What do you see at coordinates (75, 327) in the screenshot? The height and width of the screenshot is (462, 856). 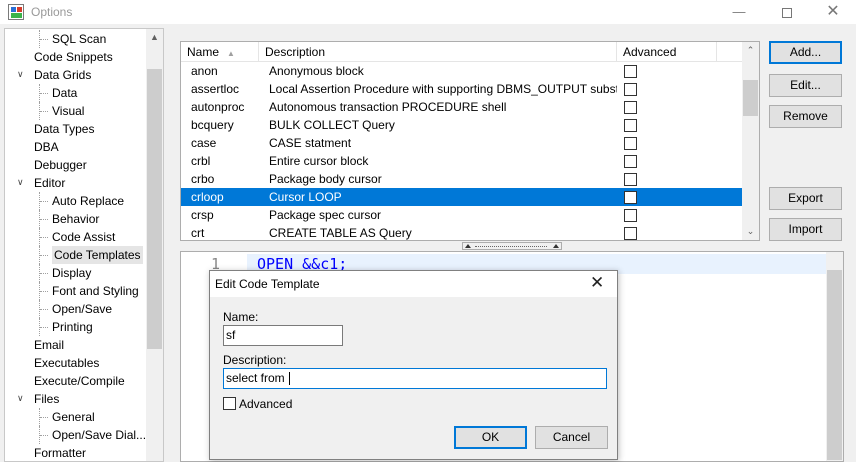 I see `tree-item: Printing` at bounding box center [75, 327].